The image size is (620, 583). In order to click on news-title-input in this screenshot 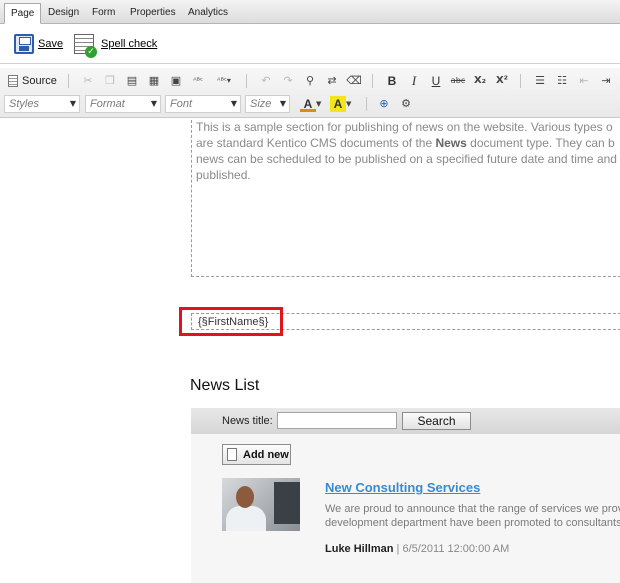, I will do `click(337, 420)`.